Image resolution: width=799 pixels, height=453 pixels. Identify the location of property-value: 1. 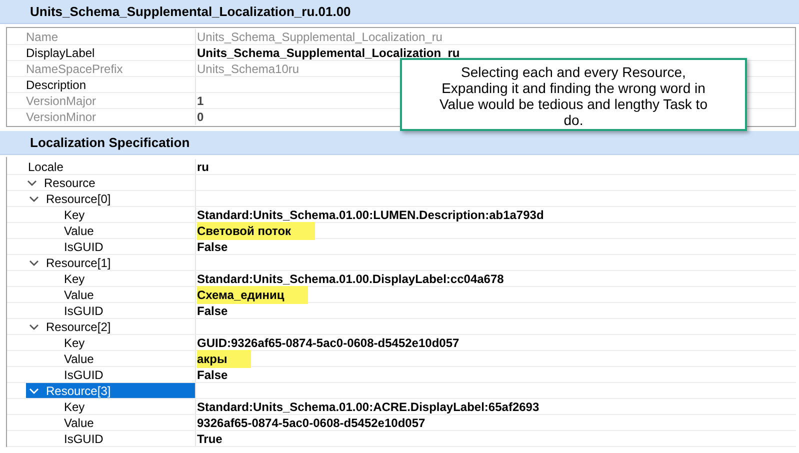
(200, 101).